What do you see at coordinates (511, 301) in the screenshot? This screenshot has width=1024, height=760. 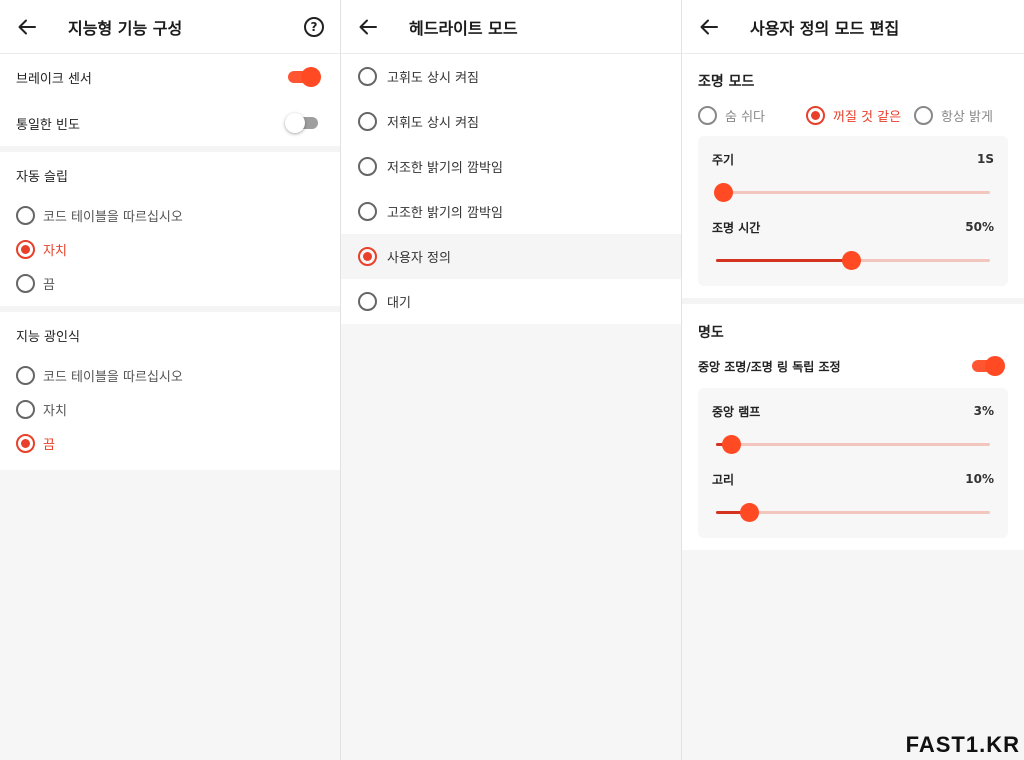 I see `mode-option: 대기` at bounding box center [511, 301].